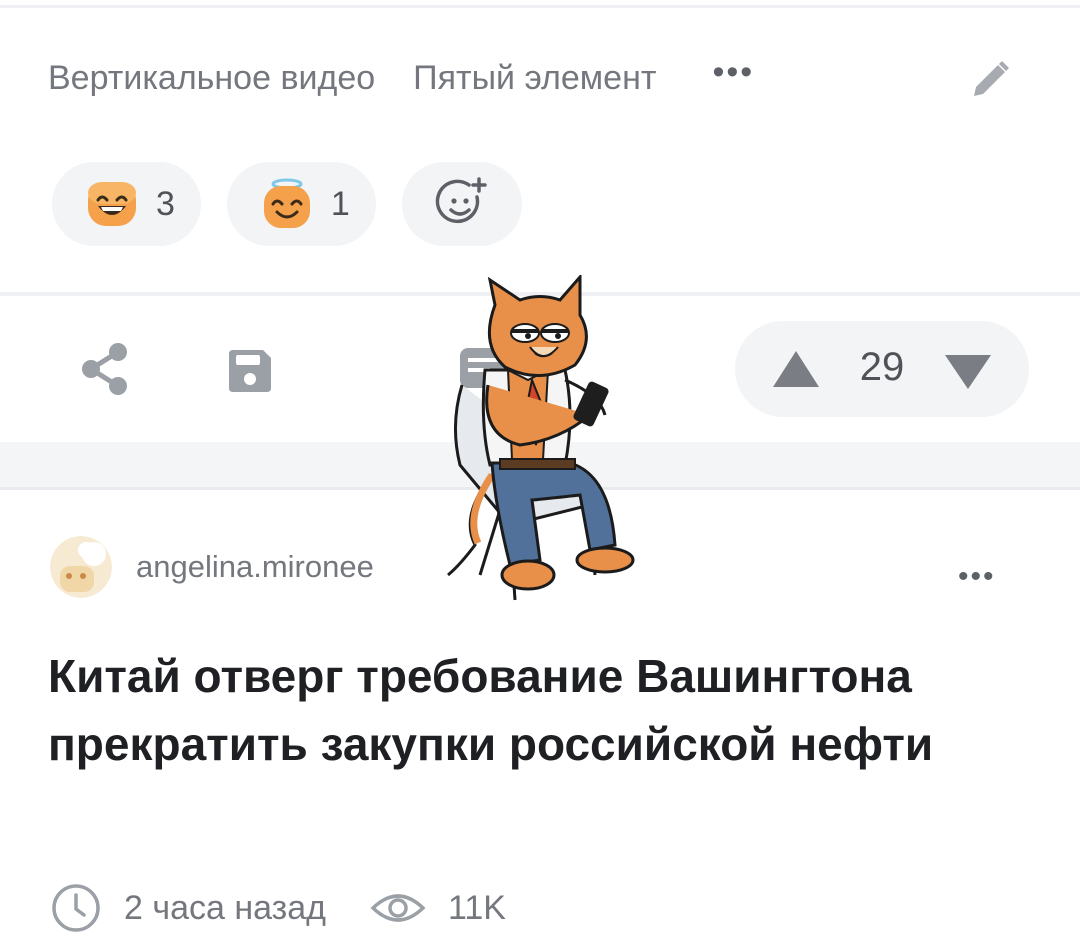  What do you see at coordinates (977, 577) in the screenshot?
I see `post-more-button: •••` at bounding box center [977, 577].